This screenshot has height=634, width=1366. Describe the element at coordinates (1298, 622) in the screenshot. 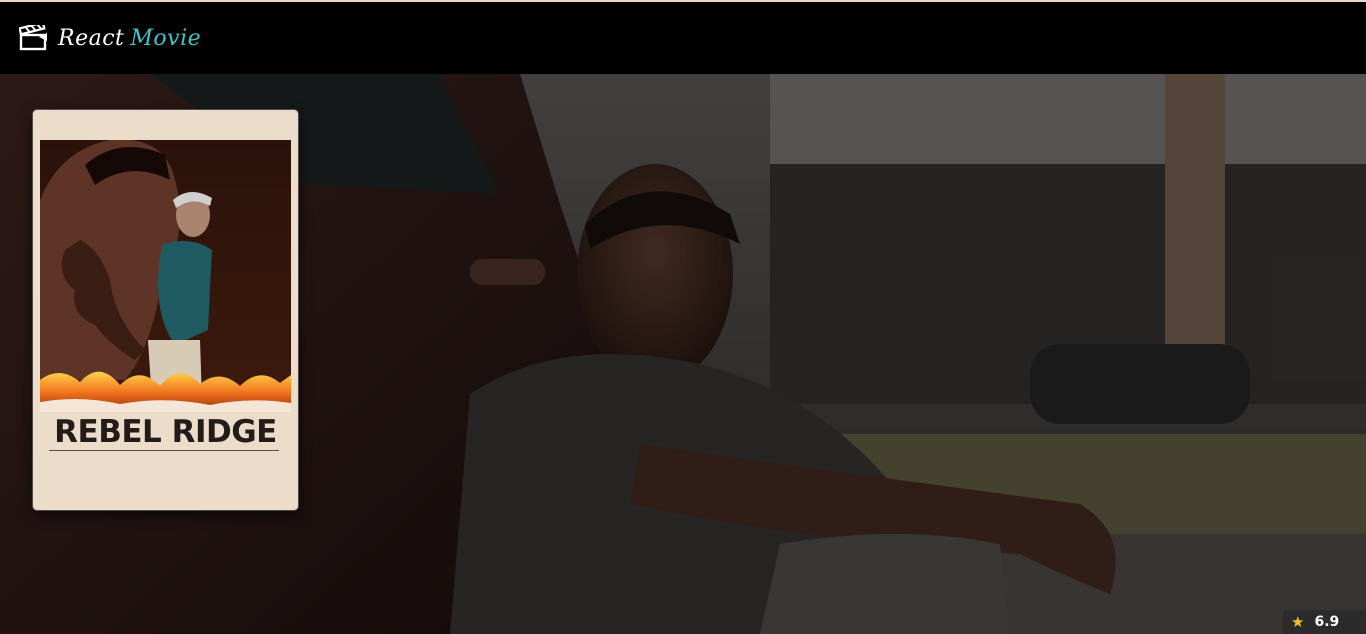

I see `star-icon: ★` at that location.